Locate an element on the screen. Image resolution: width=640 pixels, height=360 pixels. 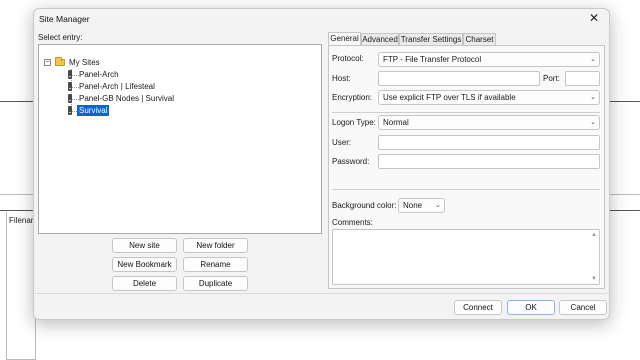
protocol-label: Protocol: is located at coordinates (348, 58).